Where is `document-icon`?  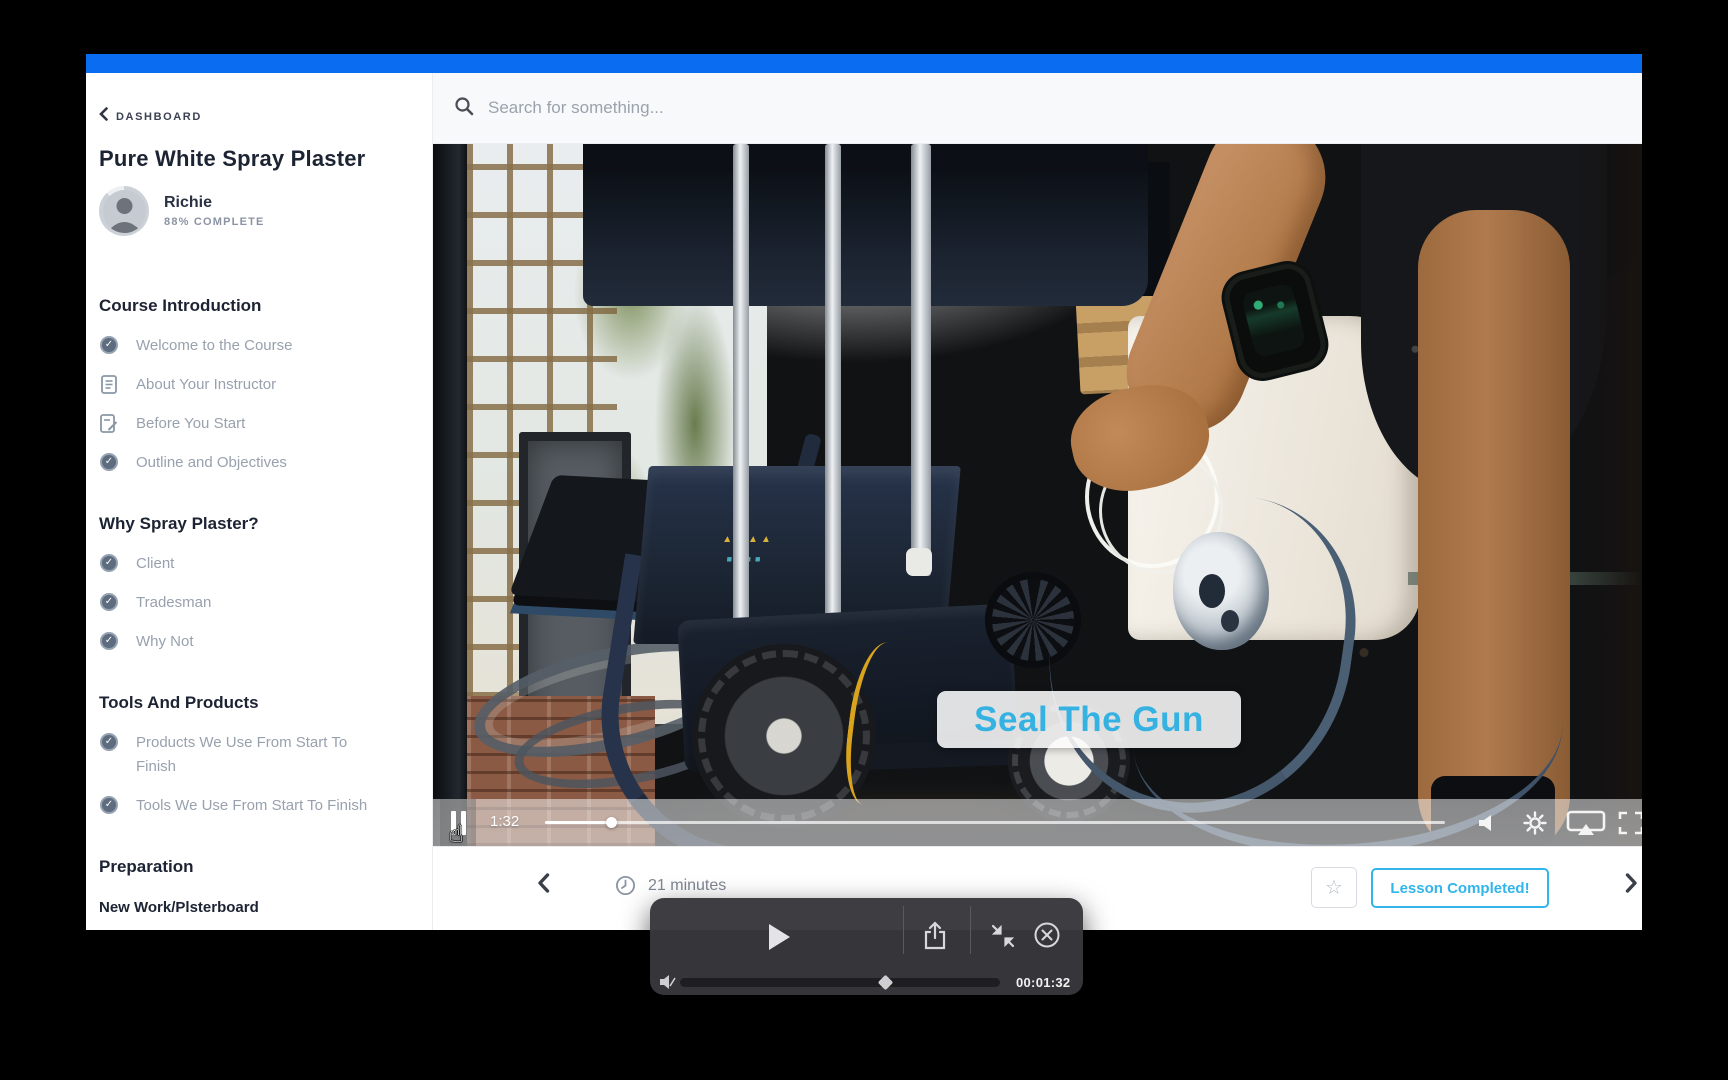 document-icon is located at coordinates (109, 384).